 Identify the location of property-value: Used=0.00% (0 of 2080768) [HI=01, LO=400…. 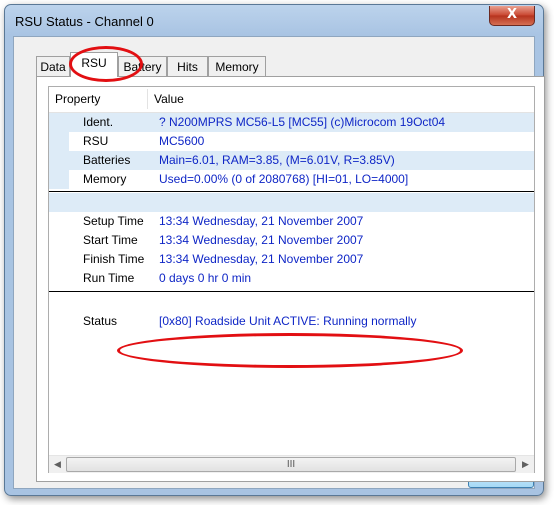
(284, 179).